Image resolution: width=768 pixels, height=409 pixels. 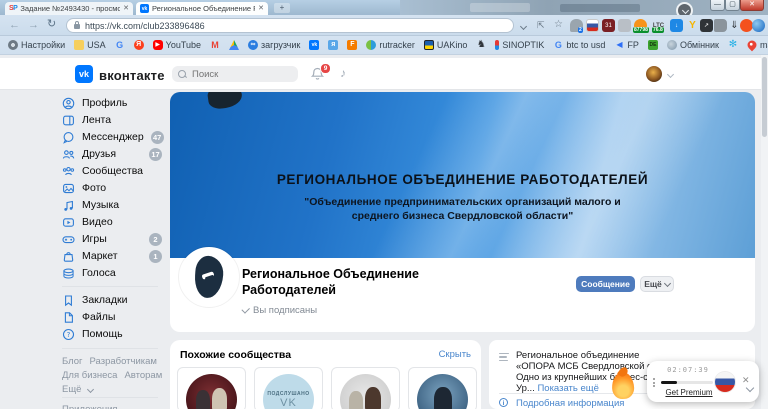 I want to click on page-scrollbar, so click(x=764, y=232).